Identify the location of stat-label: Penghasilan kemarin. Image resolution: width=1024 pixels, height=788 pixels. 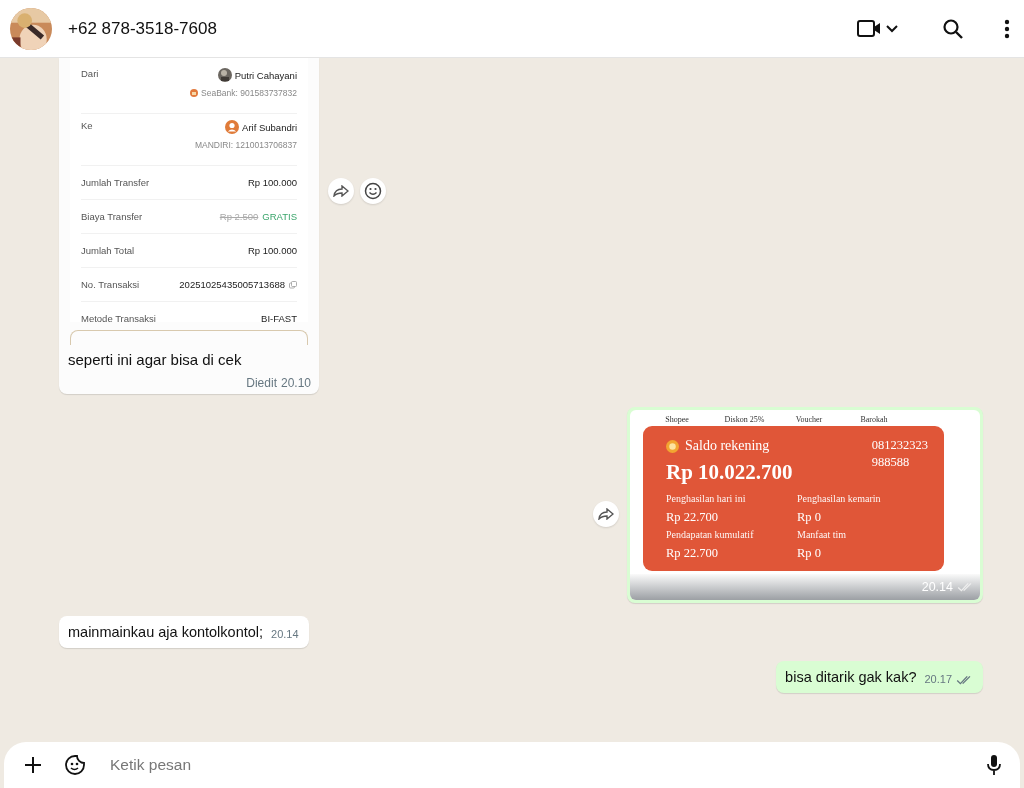
(839, 498).